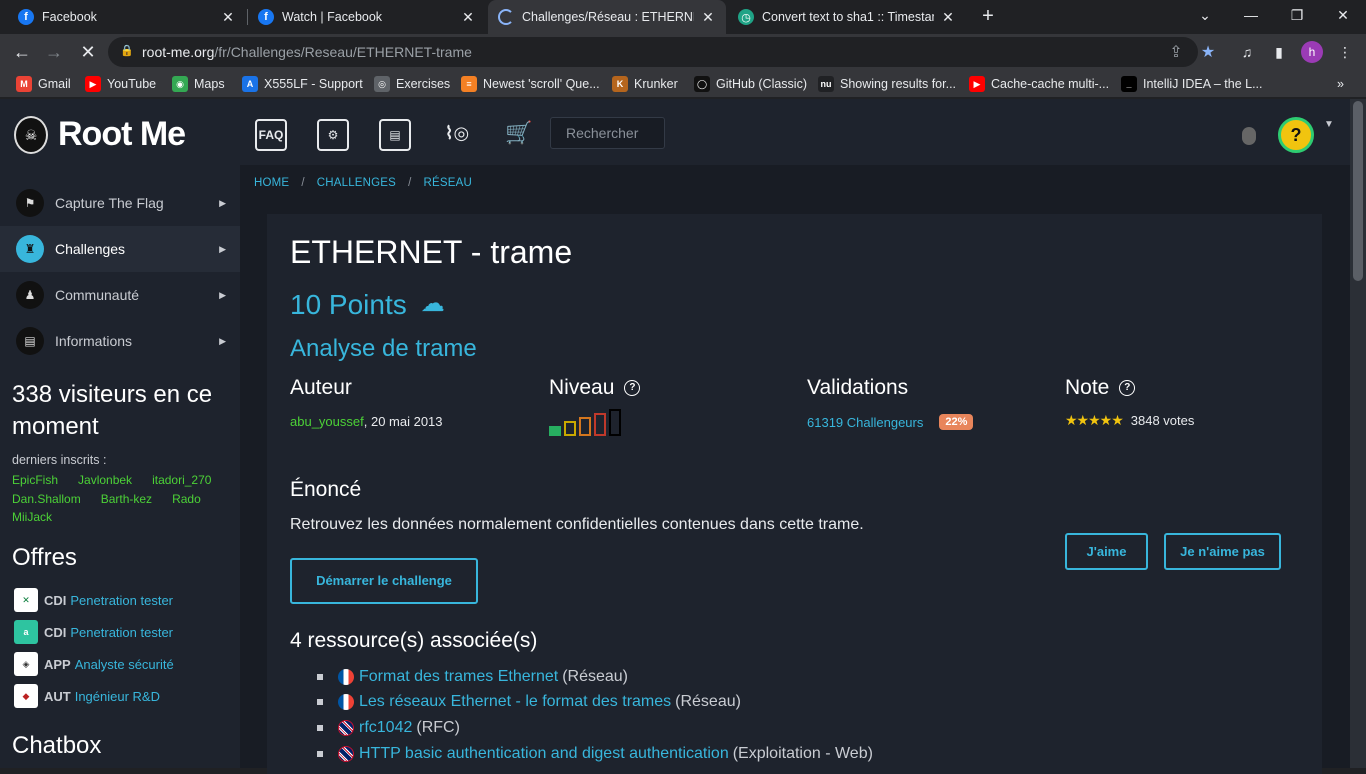 The width and height of the screenshot is (1366, 774). Describe the element at coordinates (69, 17) in the screenshot. I see `tab-title: Facebook` at that location.